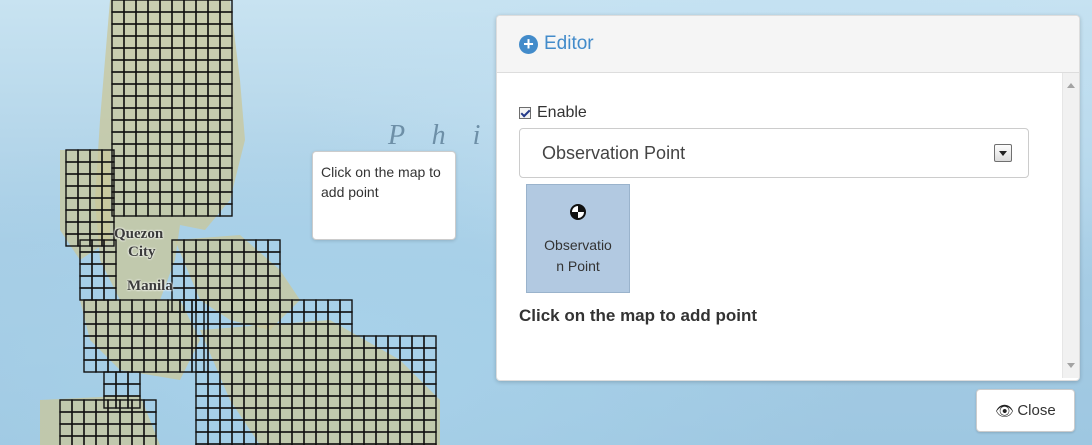 The width and height of the screenshot is (1092, 445). What do you see at coordinates (1036, 410) in the screenshot?
I see `close-button-label: Close` at bounding box center [1036, 410].